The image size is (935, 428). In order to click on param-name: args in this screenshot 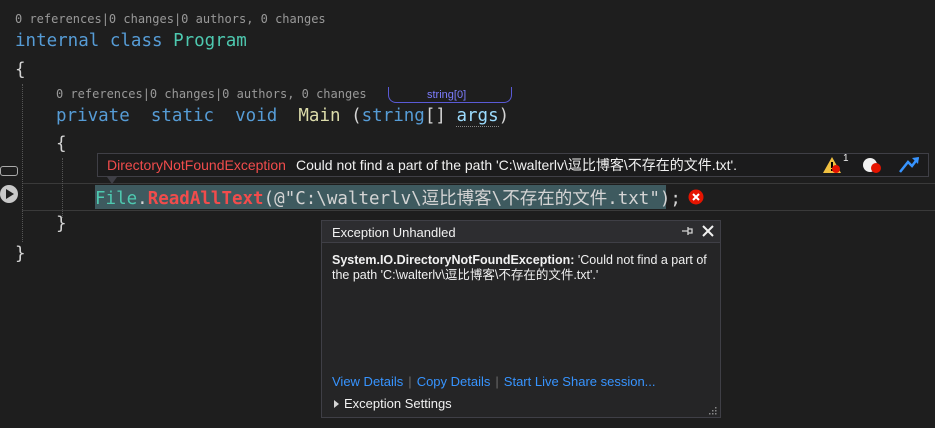, I will do `click(477, 116)`.